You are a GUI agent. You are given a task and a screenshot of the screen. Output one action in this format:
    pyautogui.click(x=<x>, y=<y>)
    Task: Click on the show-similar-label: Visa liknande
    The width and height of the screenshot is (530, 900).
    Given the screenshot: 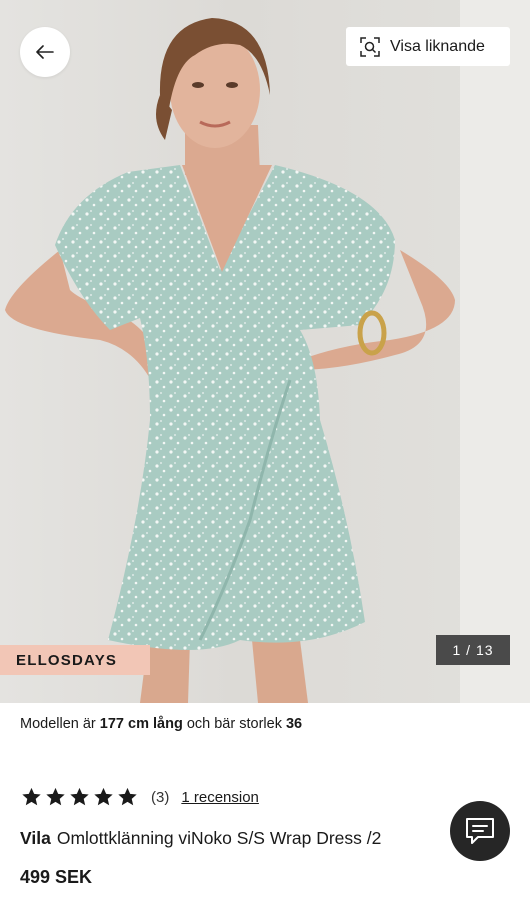 What is the action you would take?
    pyautogui.click(x=437, y=46)
    